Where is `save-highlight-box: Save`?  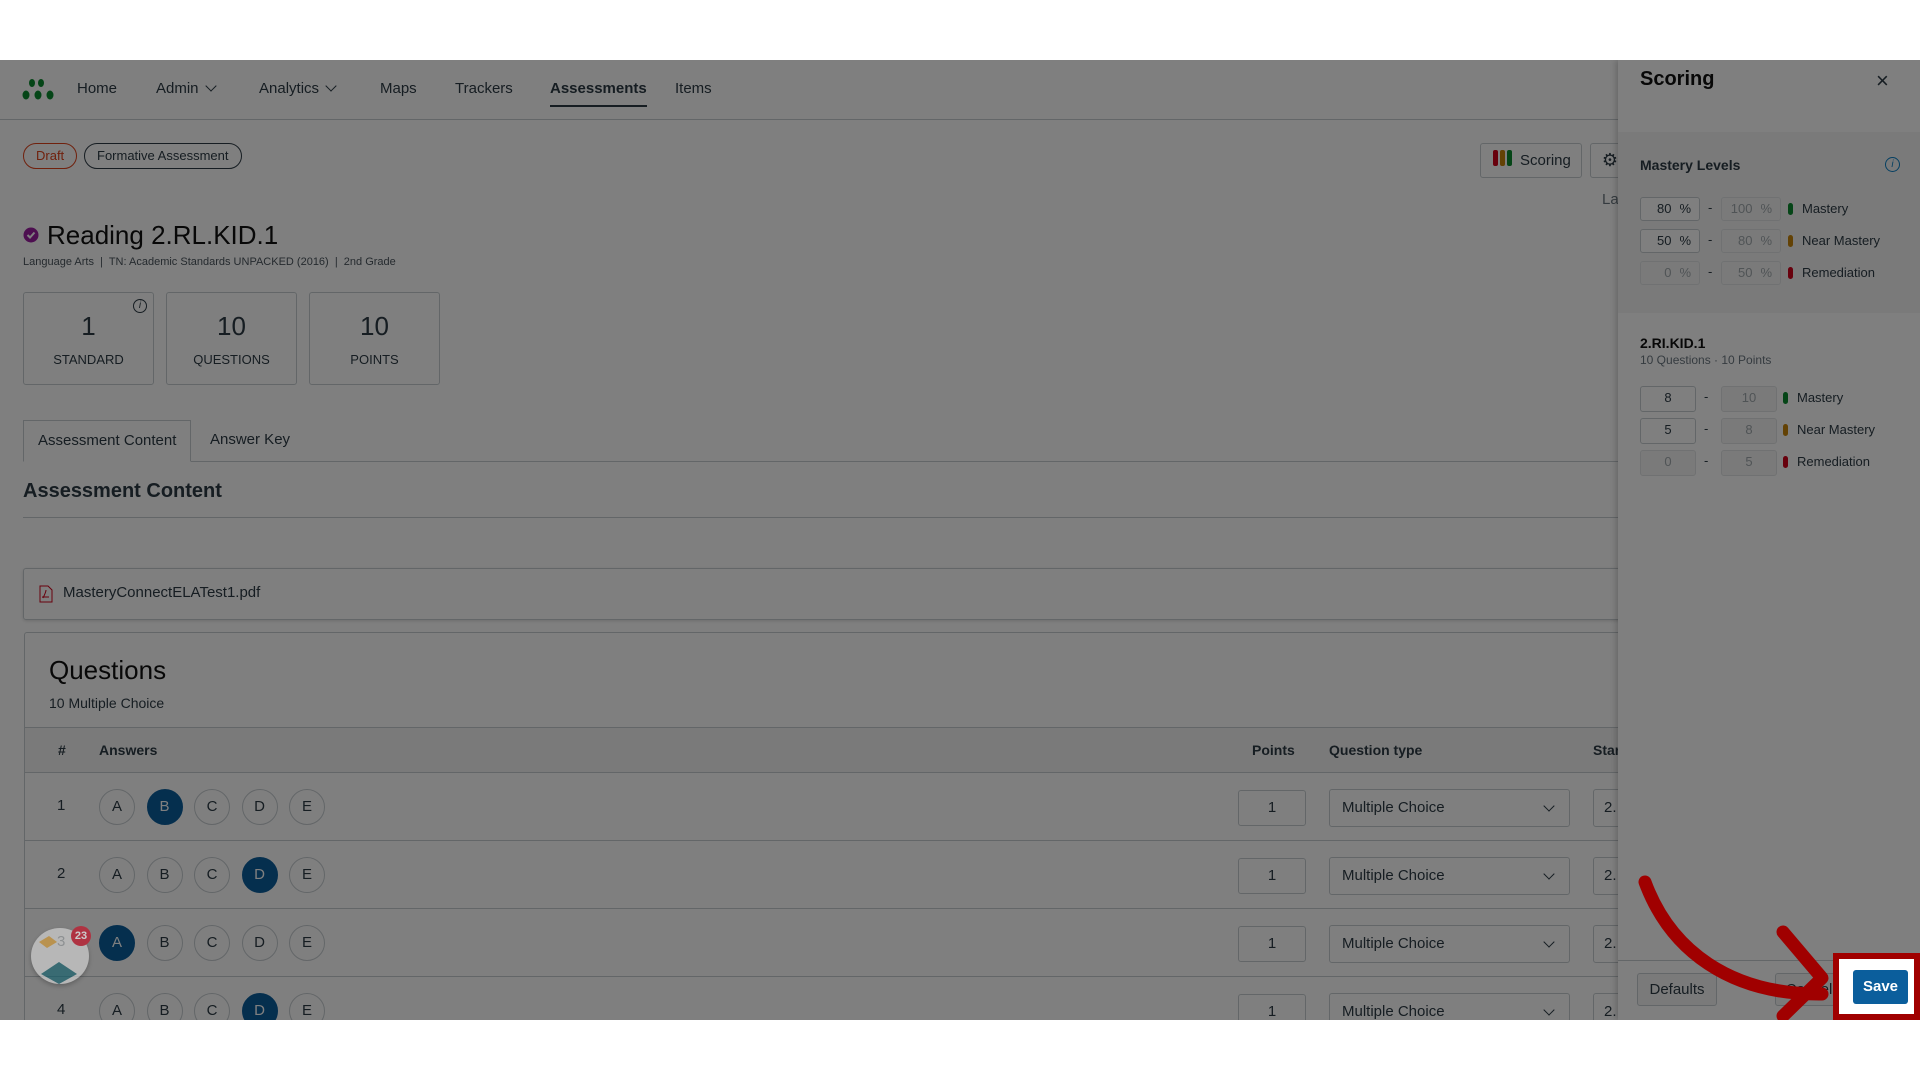
save-highlight-box: Save is located at coordinates (1876, 986).